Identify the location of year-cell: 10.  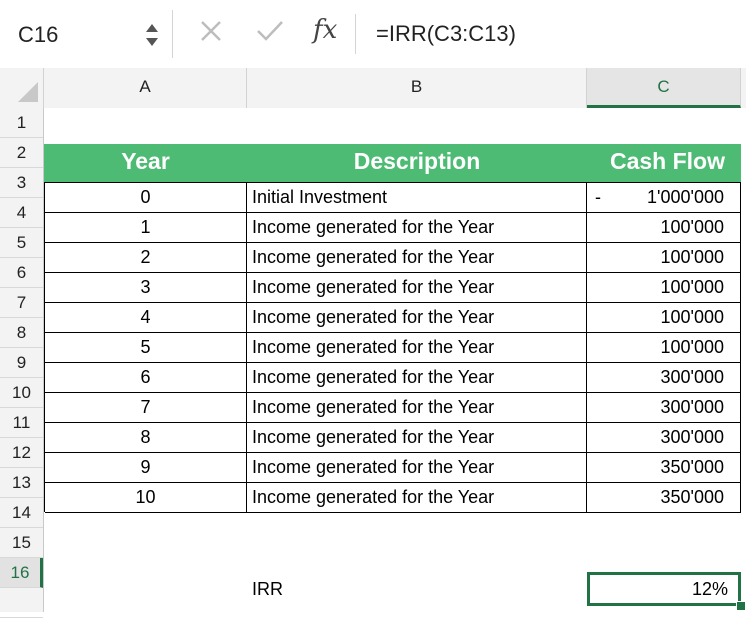
(146, 498).